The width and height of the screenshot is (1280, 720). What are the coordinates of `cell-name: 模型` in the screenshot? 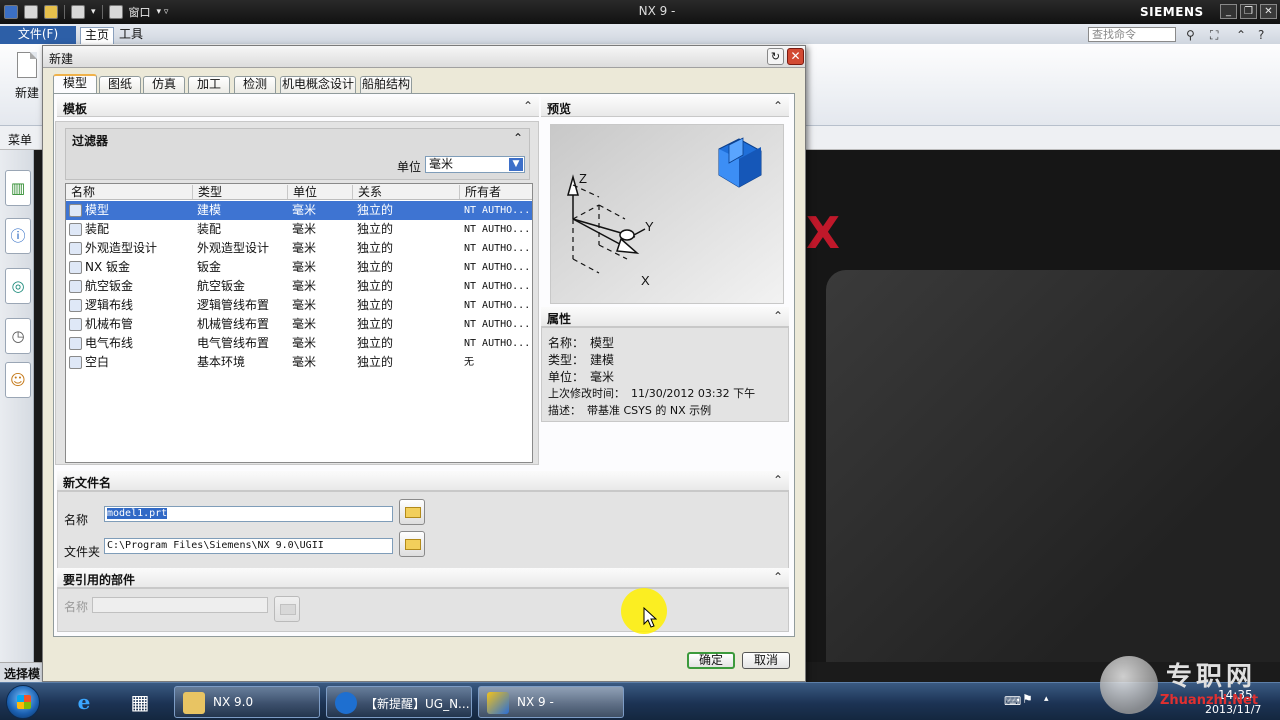 It's located at (97, 210).